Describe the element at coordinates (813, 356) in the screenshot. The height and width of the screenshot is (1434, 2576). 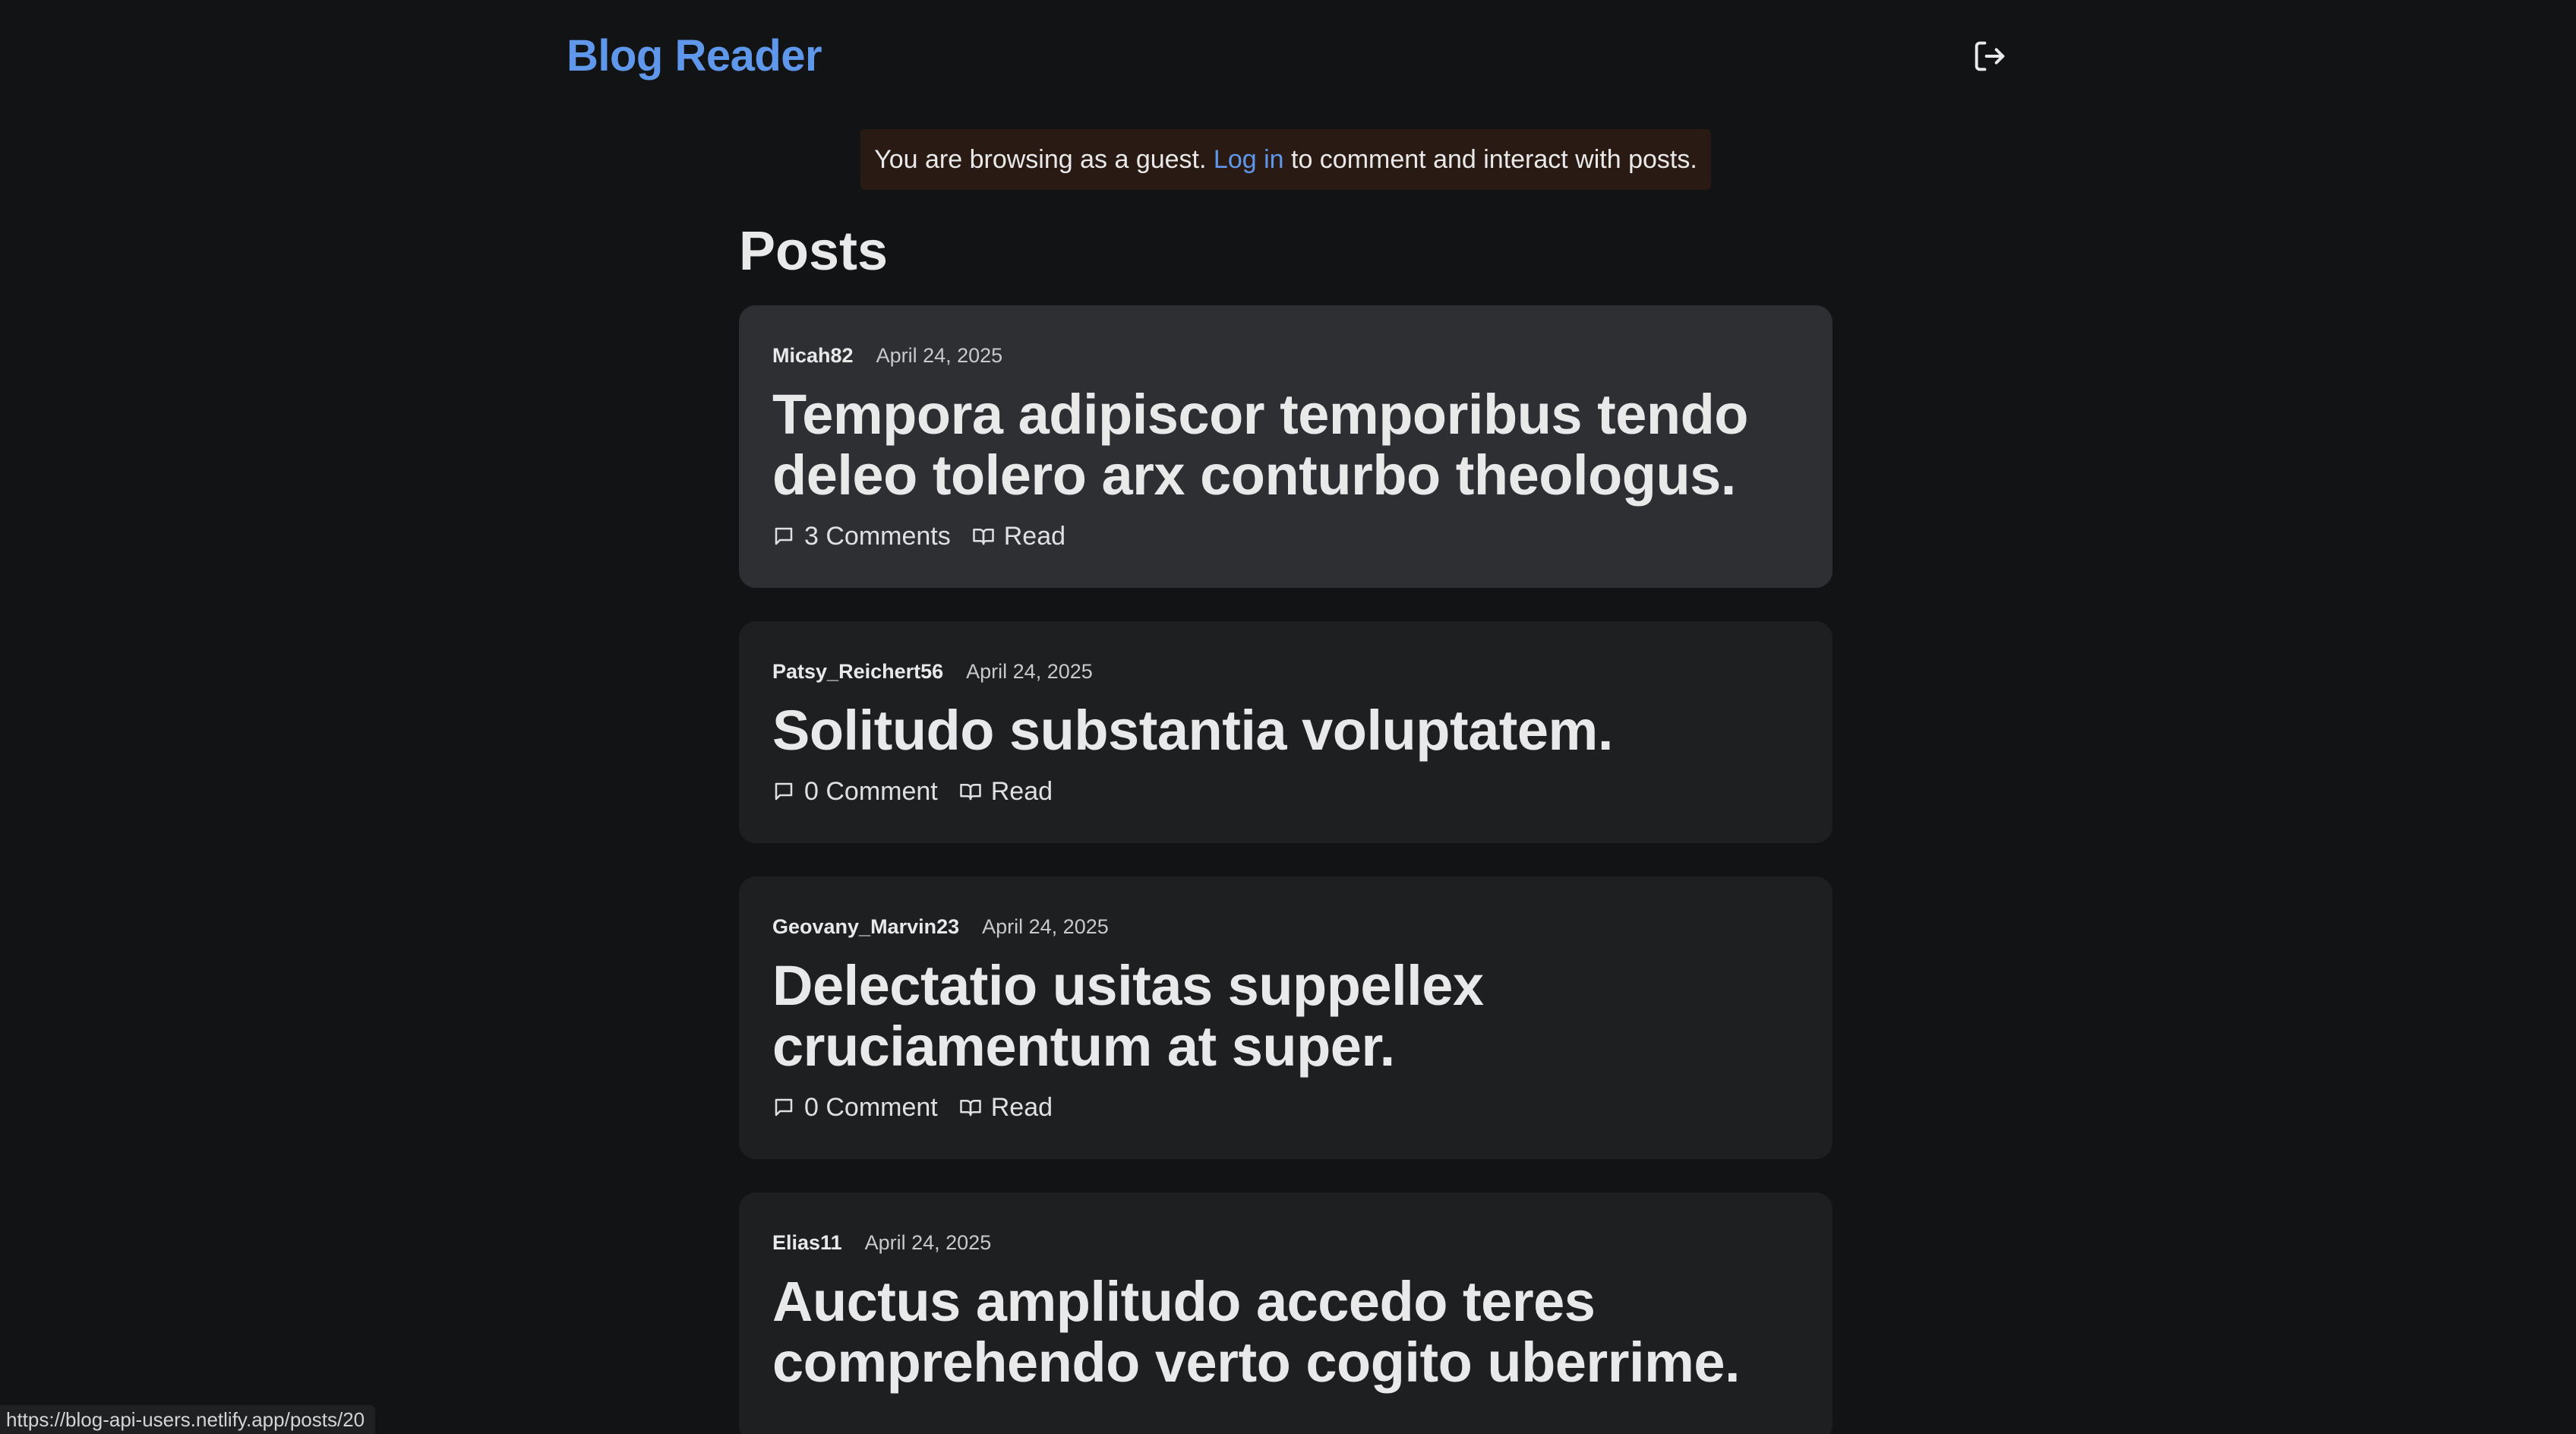
I see `post-author: Micah82` at that location.